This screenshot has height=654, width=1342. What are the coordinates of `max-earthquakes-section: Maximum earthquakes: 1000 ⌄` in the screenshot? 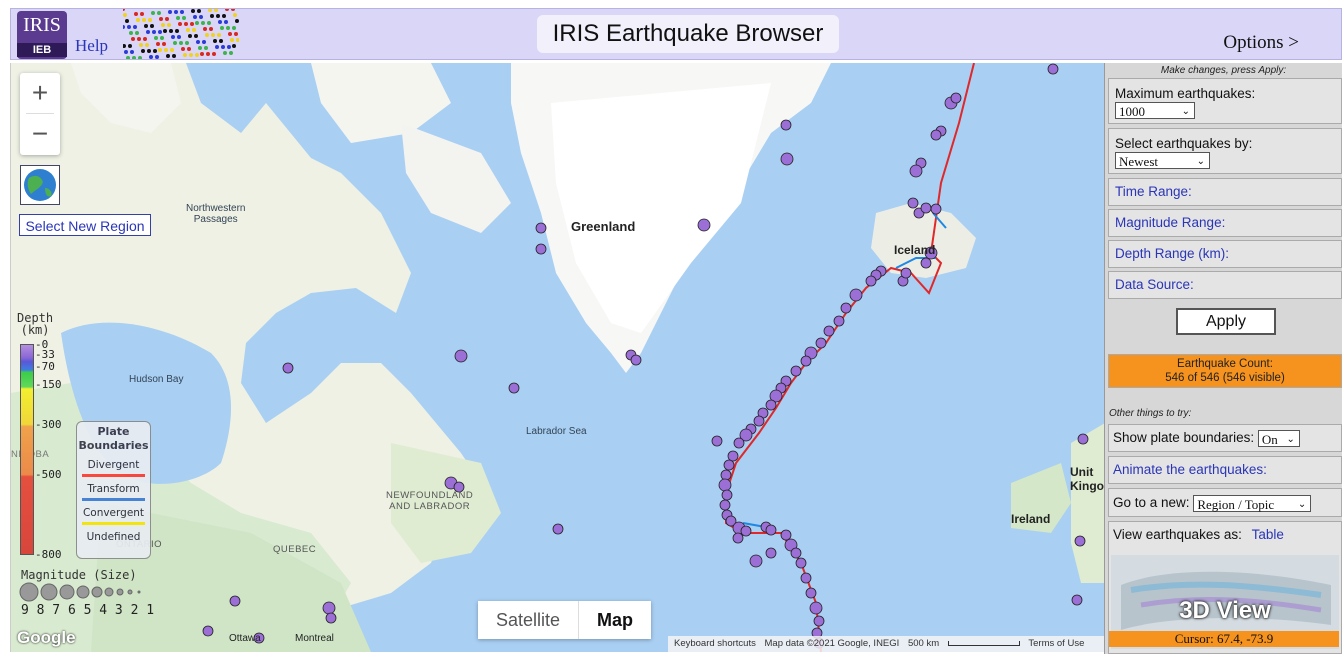 It's located at (1225, 101).